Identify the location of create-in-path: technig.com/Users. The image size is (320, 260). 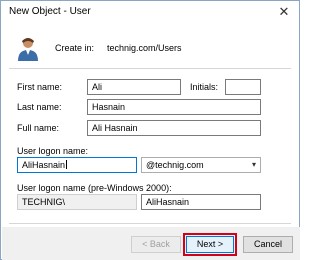
(144, 48).